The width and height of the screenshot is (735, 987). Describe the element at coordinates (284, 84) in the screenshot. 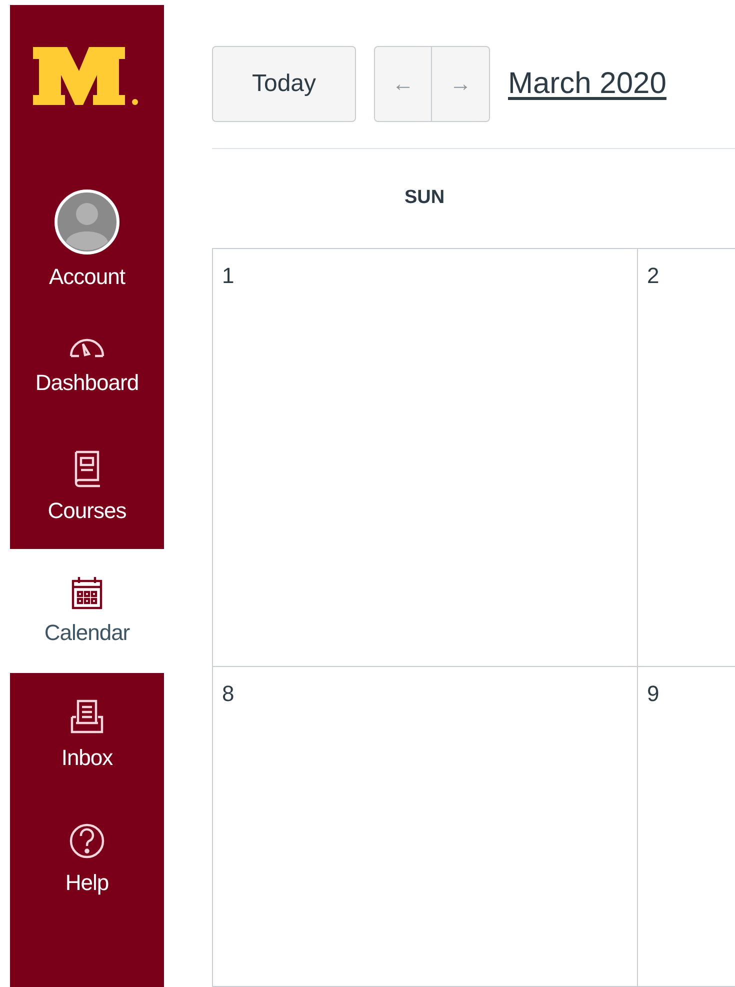

I see `today-button: Today` at that location.